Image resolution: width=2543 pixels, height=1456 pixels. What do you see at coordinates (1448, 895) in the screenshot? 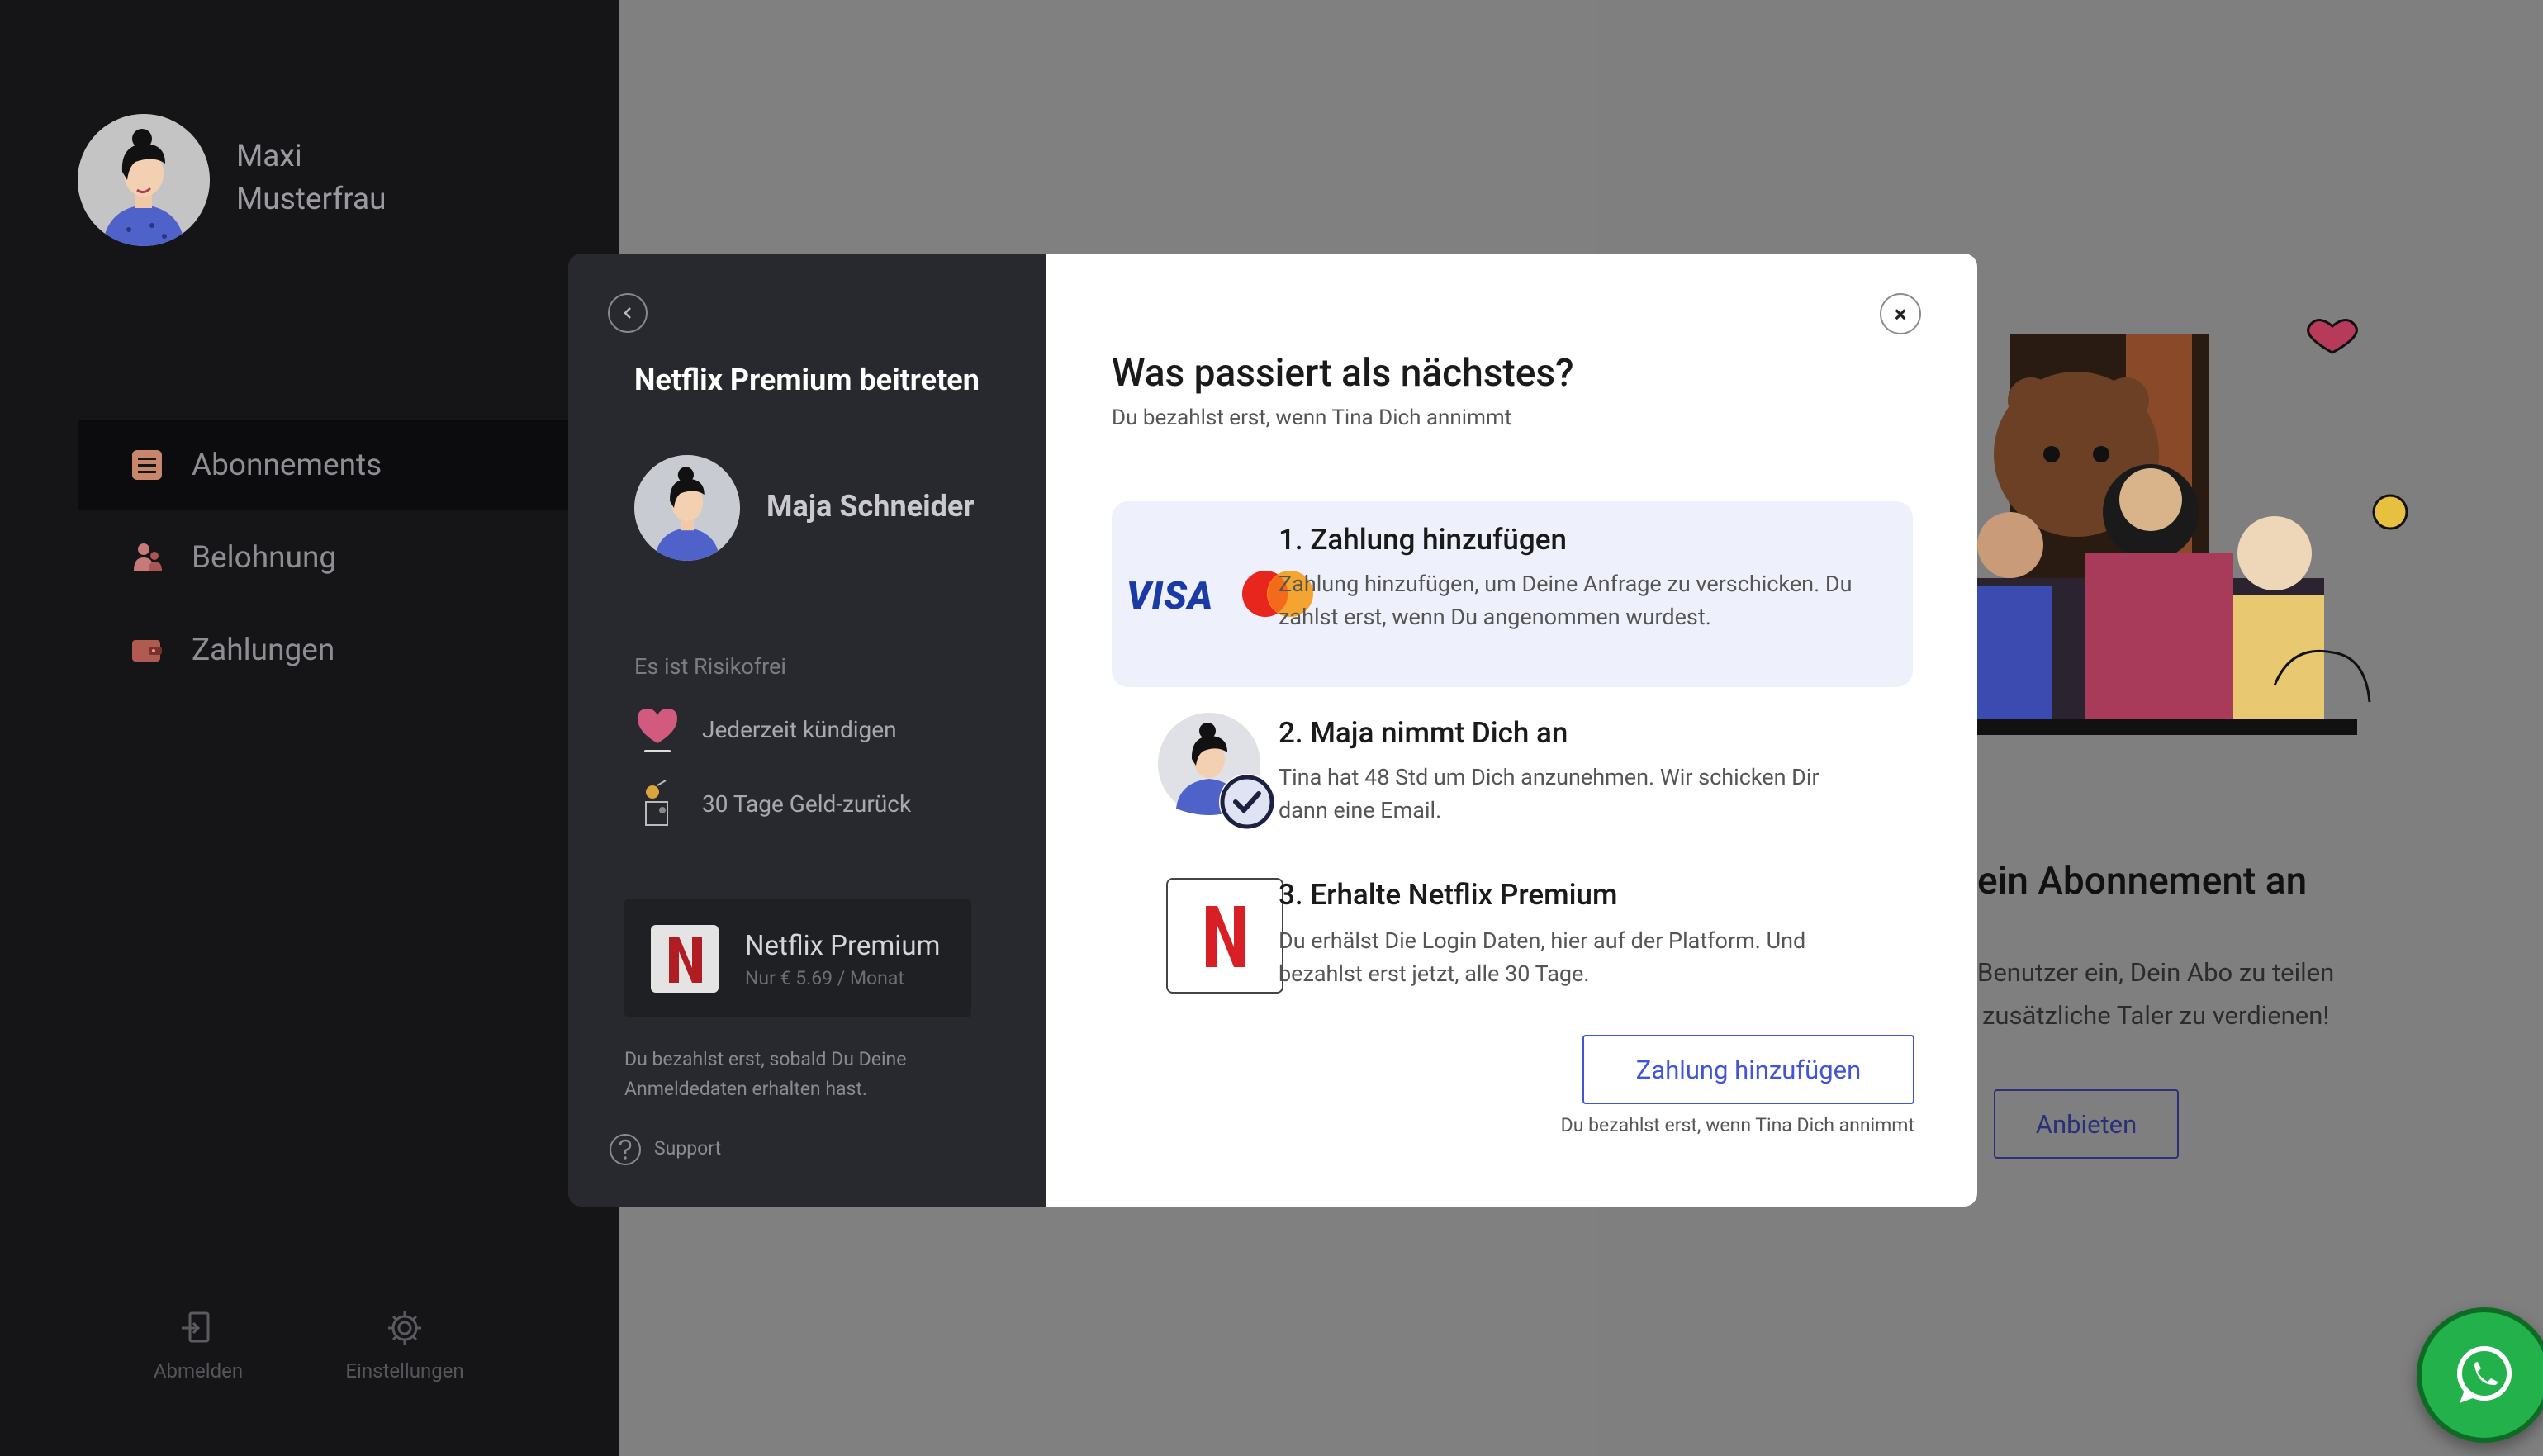
I see `step-3-title: 3. Erhalte Netflix Premium` at bounding box center [1448, 895].